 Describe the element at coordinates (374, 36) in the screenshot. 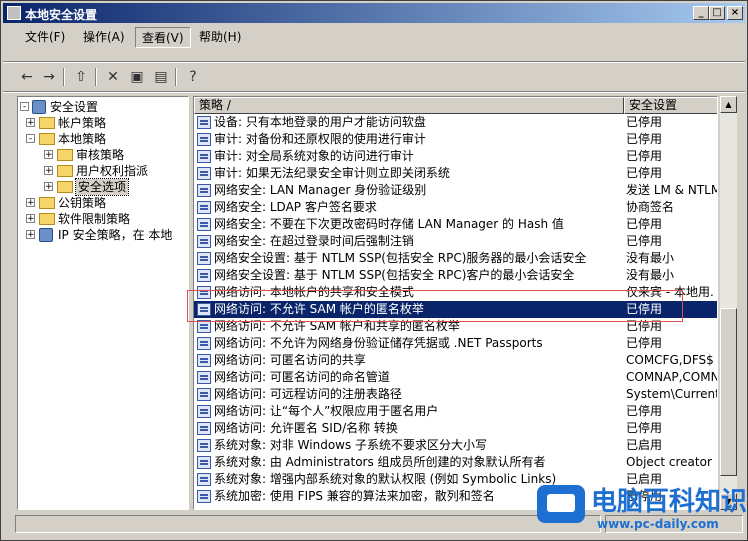

I see `menu-bar: 文件(F) 操作(A) 查看(V) 帮助(H)` at that location.